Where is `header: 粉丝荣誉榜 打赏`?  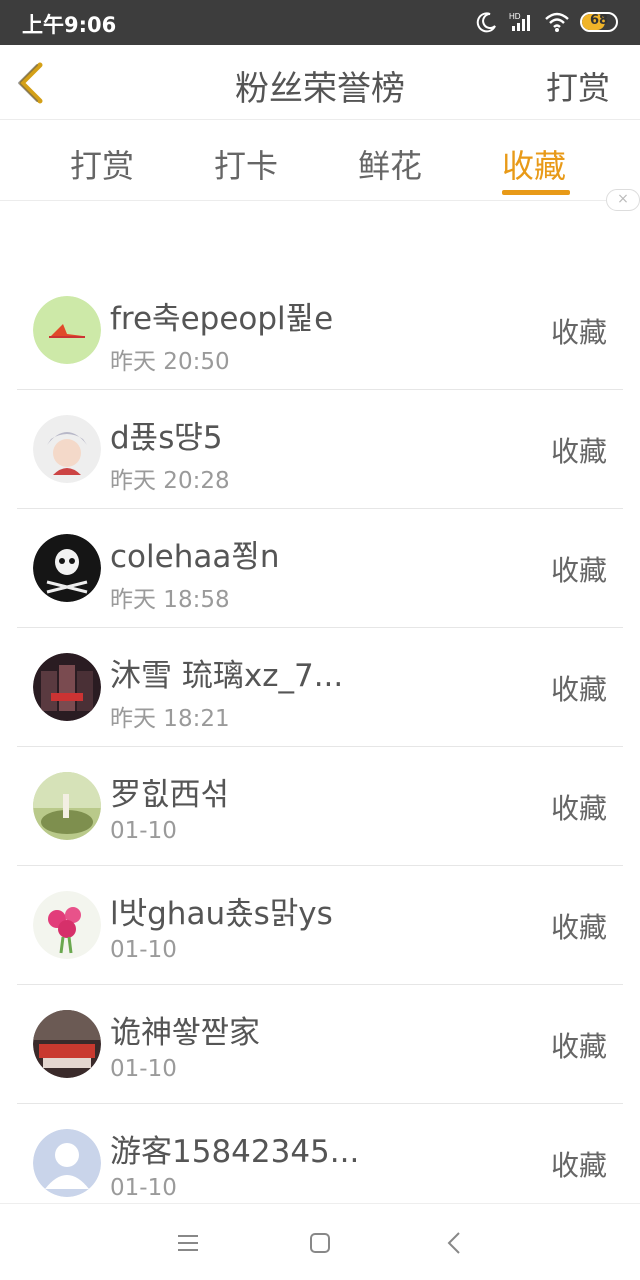 header: 粉丝荣誉榜 打赏 is located at coordinates (320, 82).